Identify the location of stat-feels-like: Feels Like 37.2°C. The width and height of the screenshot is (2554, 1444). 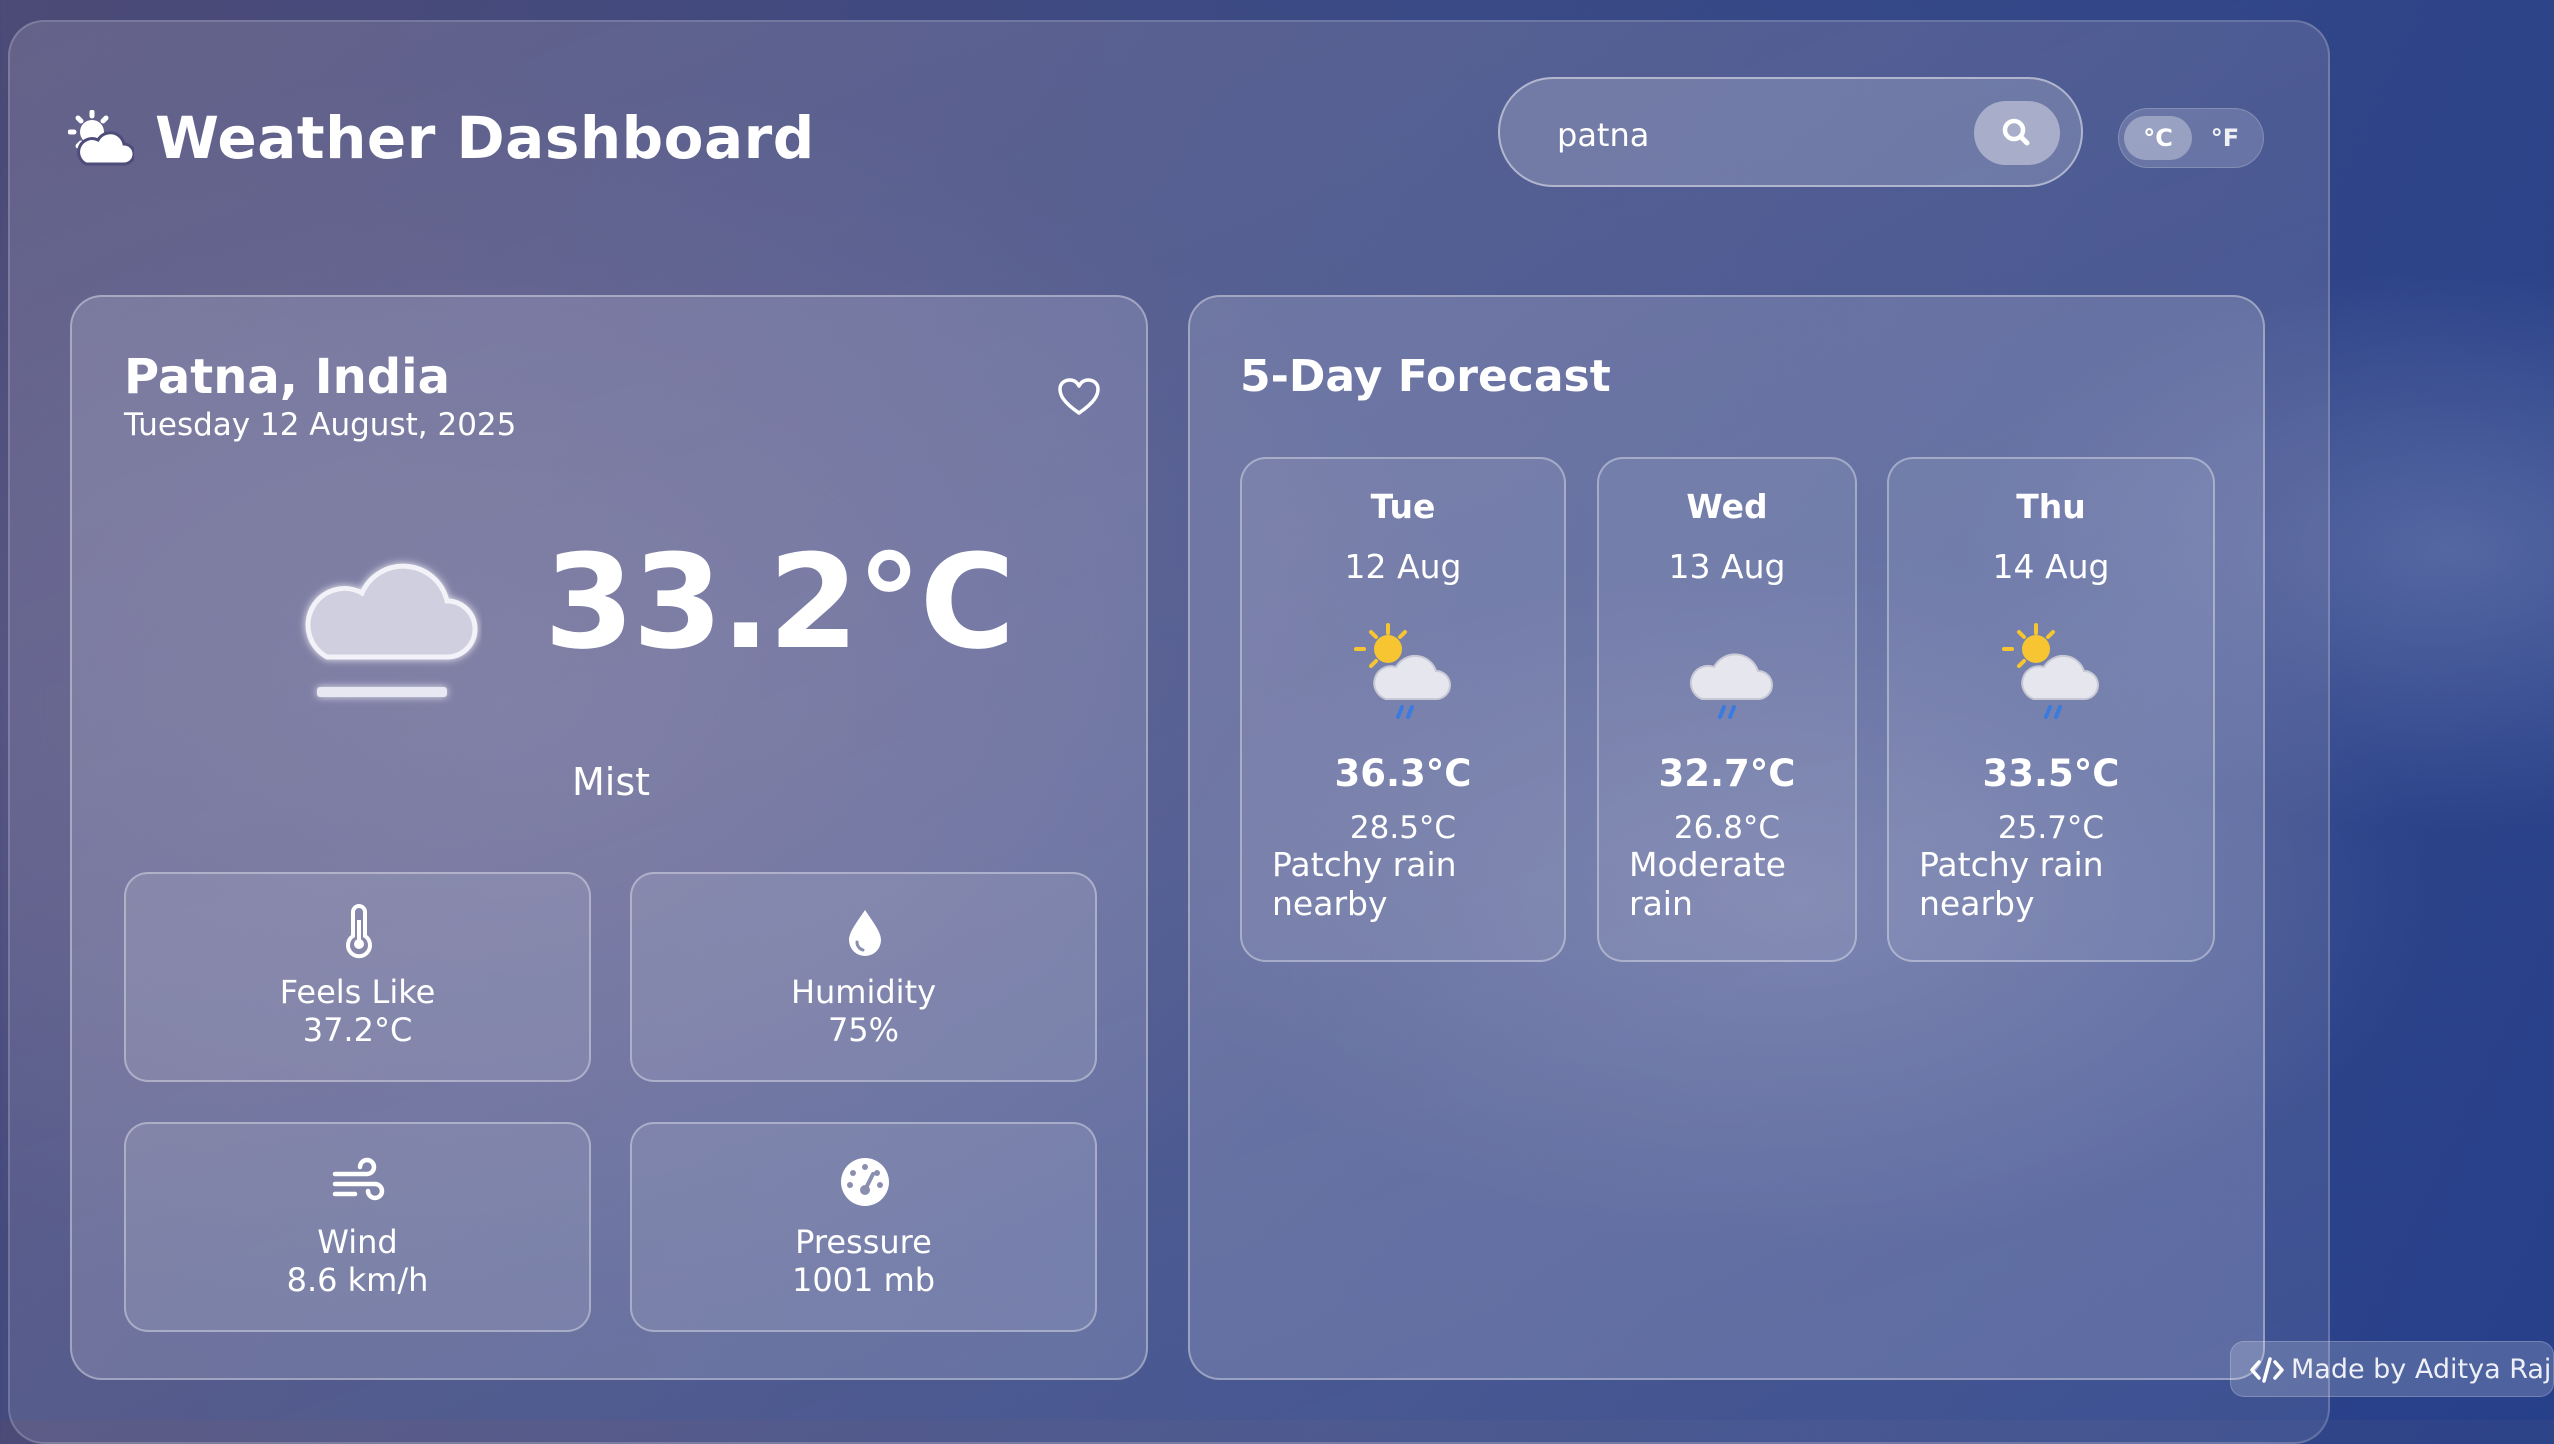
(357, 977).